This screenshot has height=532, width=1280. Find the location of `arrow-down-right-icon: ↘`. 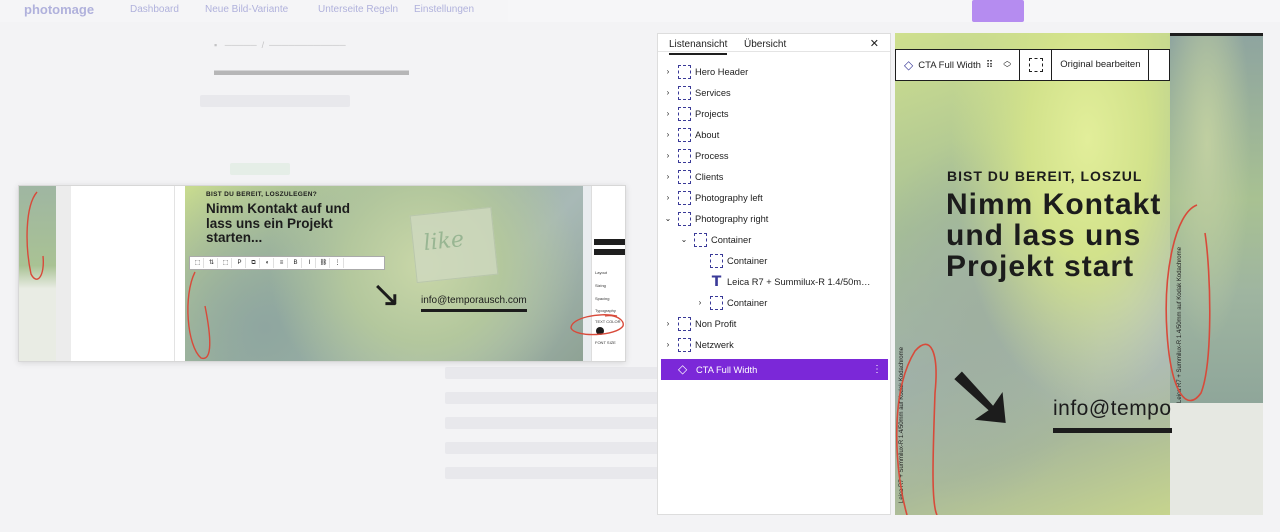

arrow-down-right-icon: ↘ is located at coordinates (386, 293).